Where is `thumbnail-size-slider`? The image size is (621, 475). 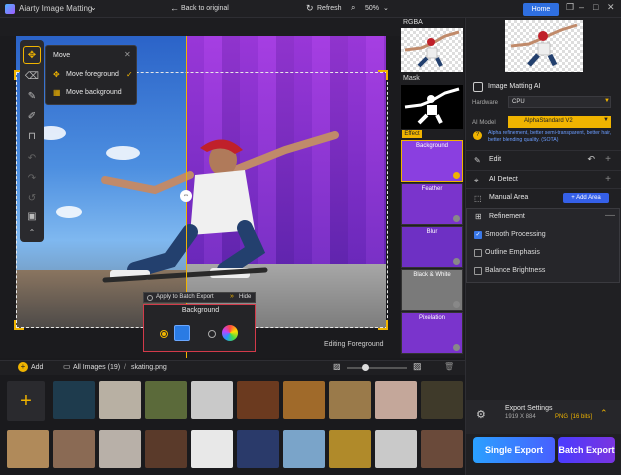 thumbnail-size-slider is located at coordinates (377, 368).